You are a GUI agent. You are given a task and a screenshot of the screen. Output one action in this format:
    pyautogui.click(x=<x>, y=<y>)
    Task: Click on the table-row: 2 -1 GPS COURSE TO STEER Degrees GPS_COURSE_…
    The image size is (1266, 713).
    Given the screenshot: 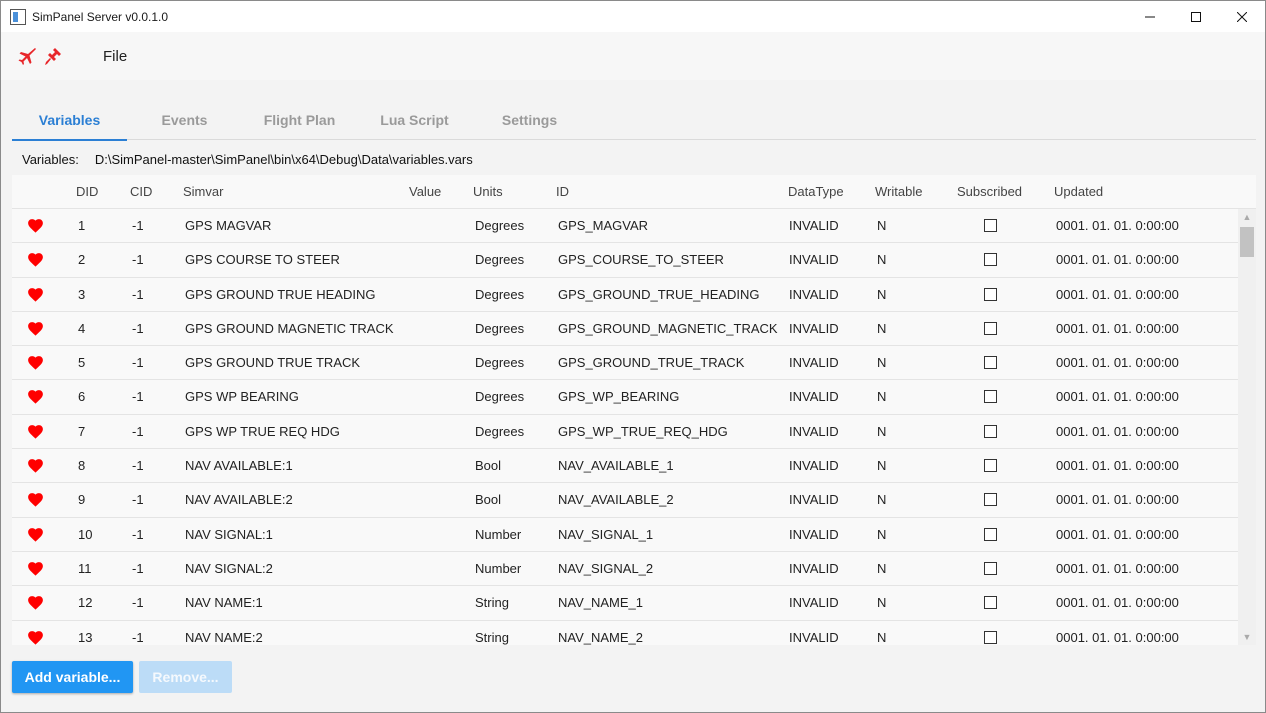 What is the action you would take?
    pyautogui.click(x=625, y=260)
    